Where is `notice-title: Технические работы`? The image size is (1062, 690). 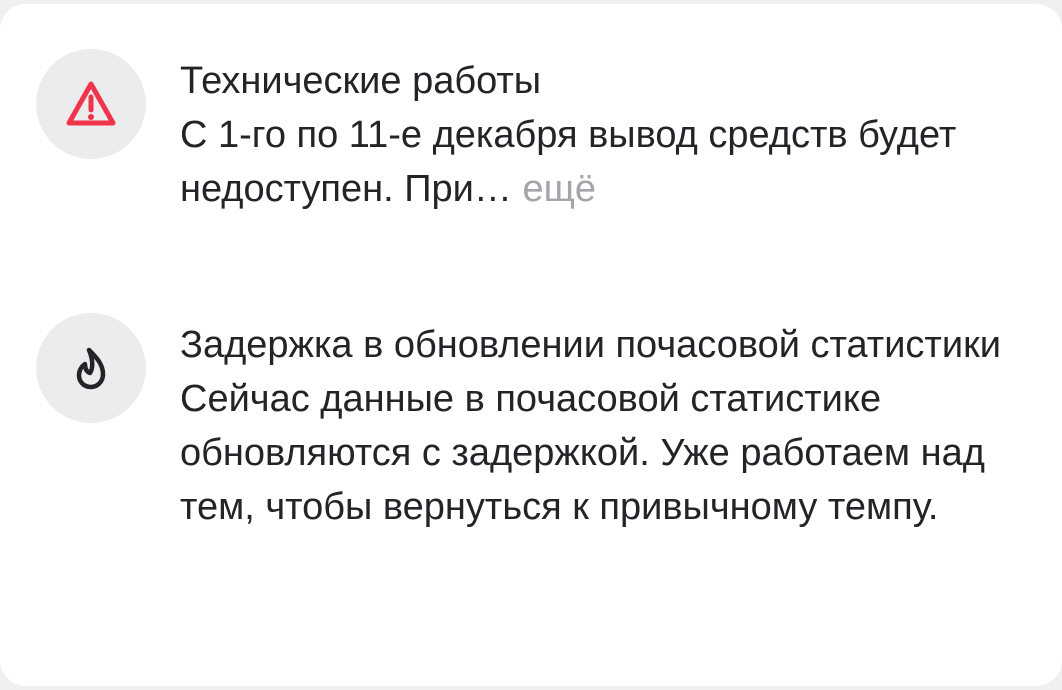 notice-title: Технические работы is located at coordinates (361, 81).